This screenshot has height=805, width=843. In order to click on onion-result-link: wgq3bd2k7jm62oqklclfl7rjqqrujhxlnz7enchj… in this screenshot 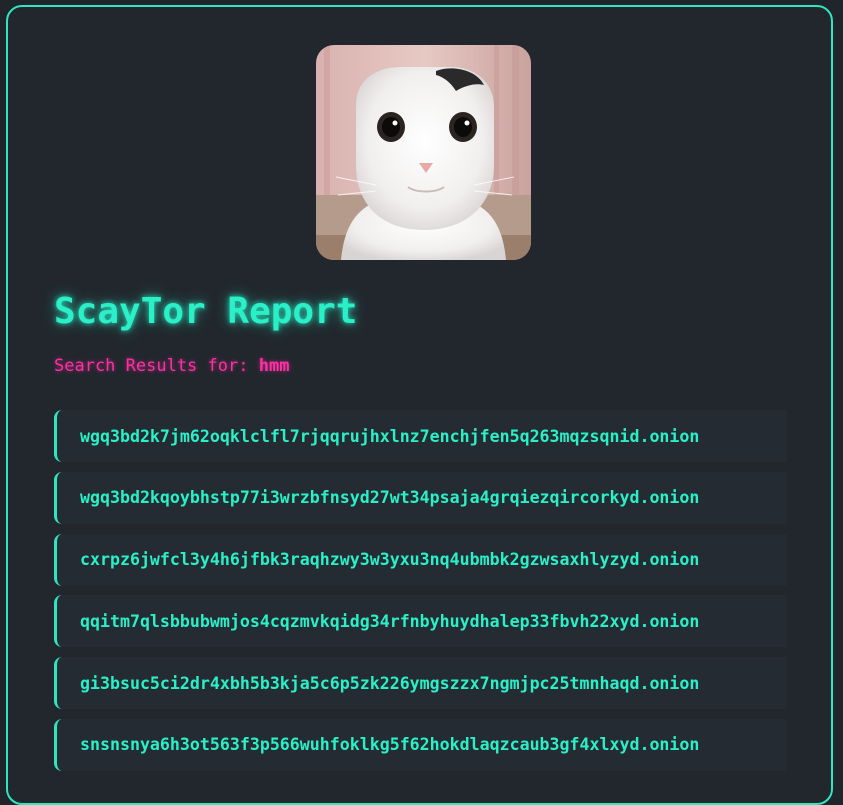, I will do `click(420, 436)`.